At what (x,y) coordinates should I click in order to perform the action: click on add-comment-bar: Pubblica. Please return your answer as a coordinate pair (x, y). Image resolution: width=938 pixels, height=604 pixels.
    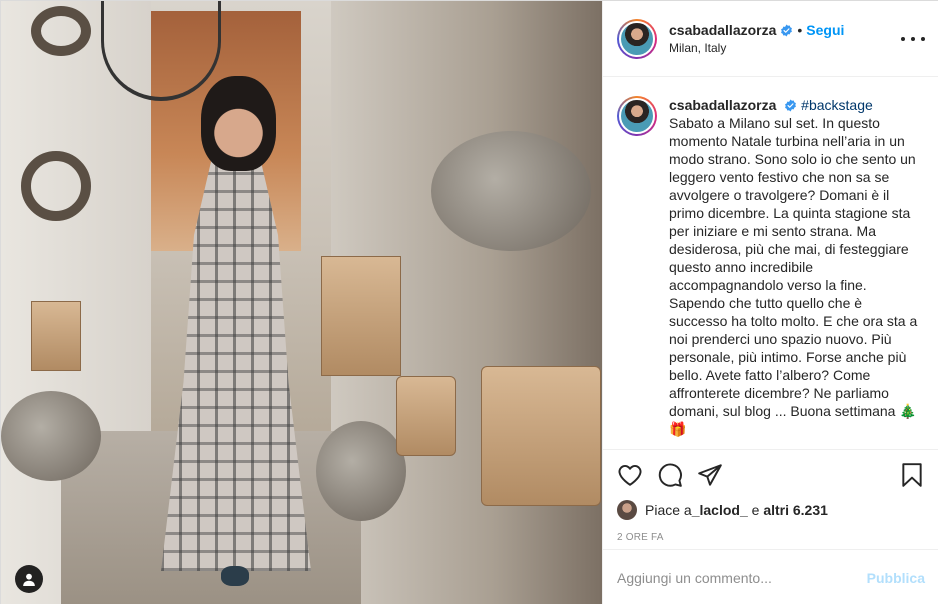
    Looking at the image, I should click on (770, 576).